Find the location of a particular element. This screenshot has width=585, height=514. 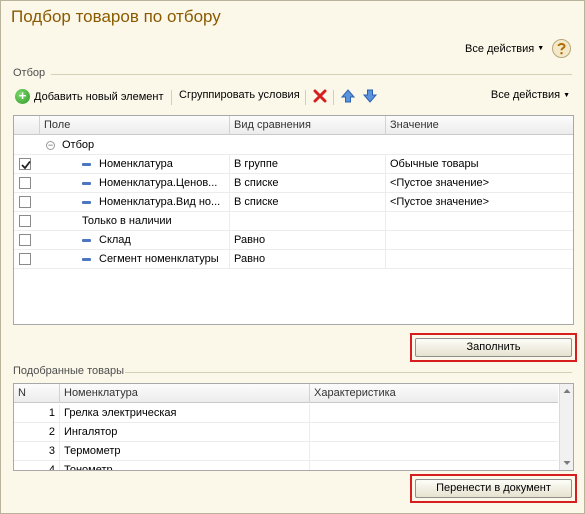

filter-row: Склад Равно is located at coordinates (293, 240).